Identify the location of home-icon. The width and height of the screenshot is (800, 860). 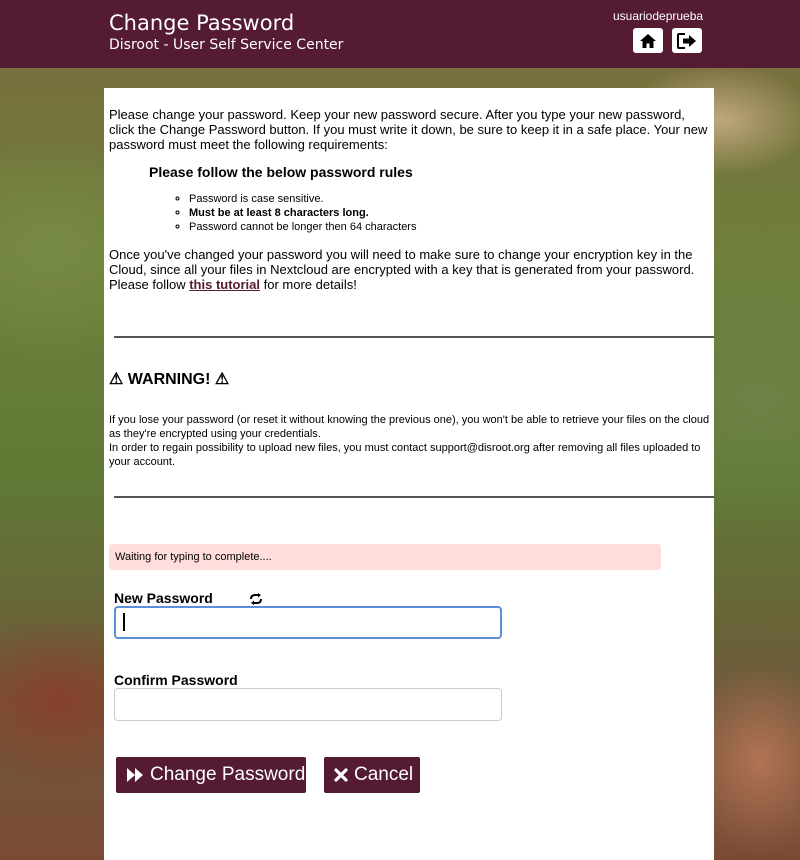
(648, 40).